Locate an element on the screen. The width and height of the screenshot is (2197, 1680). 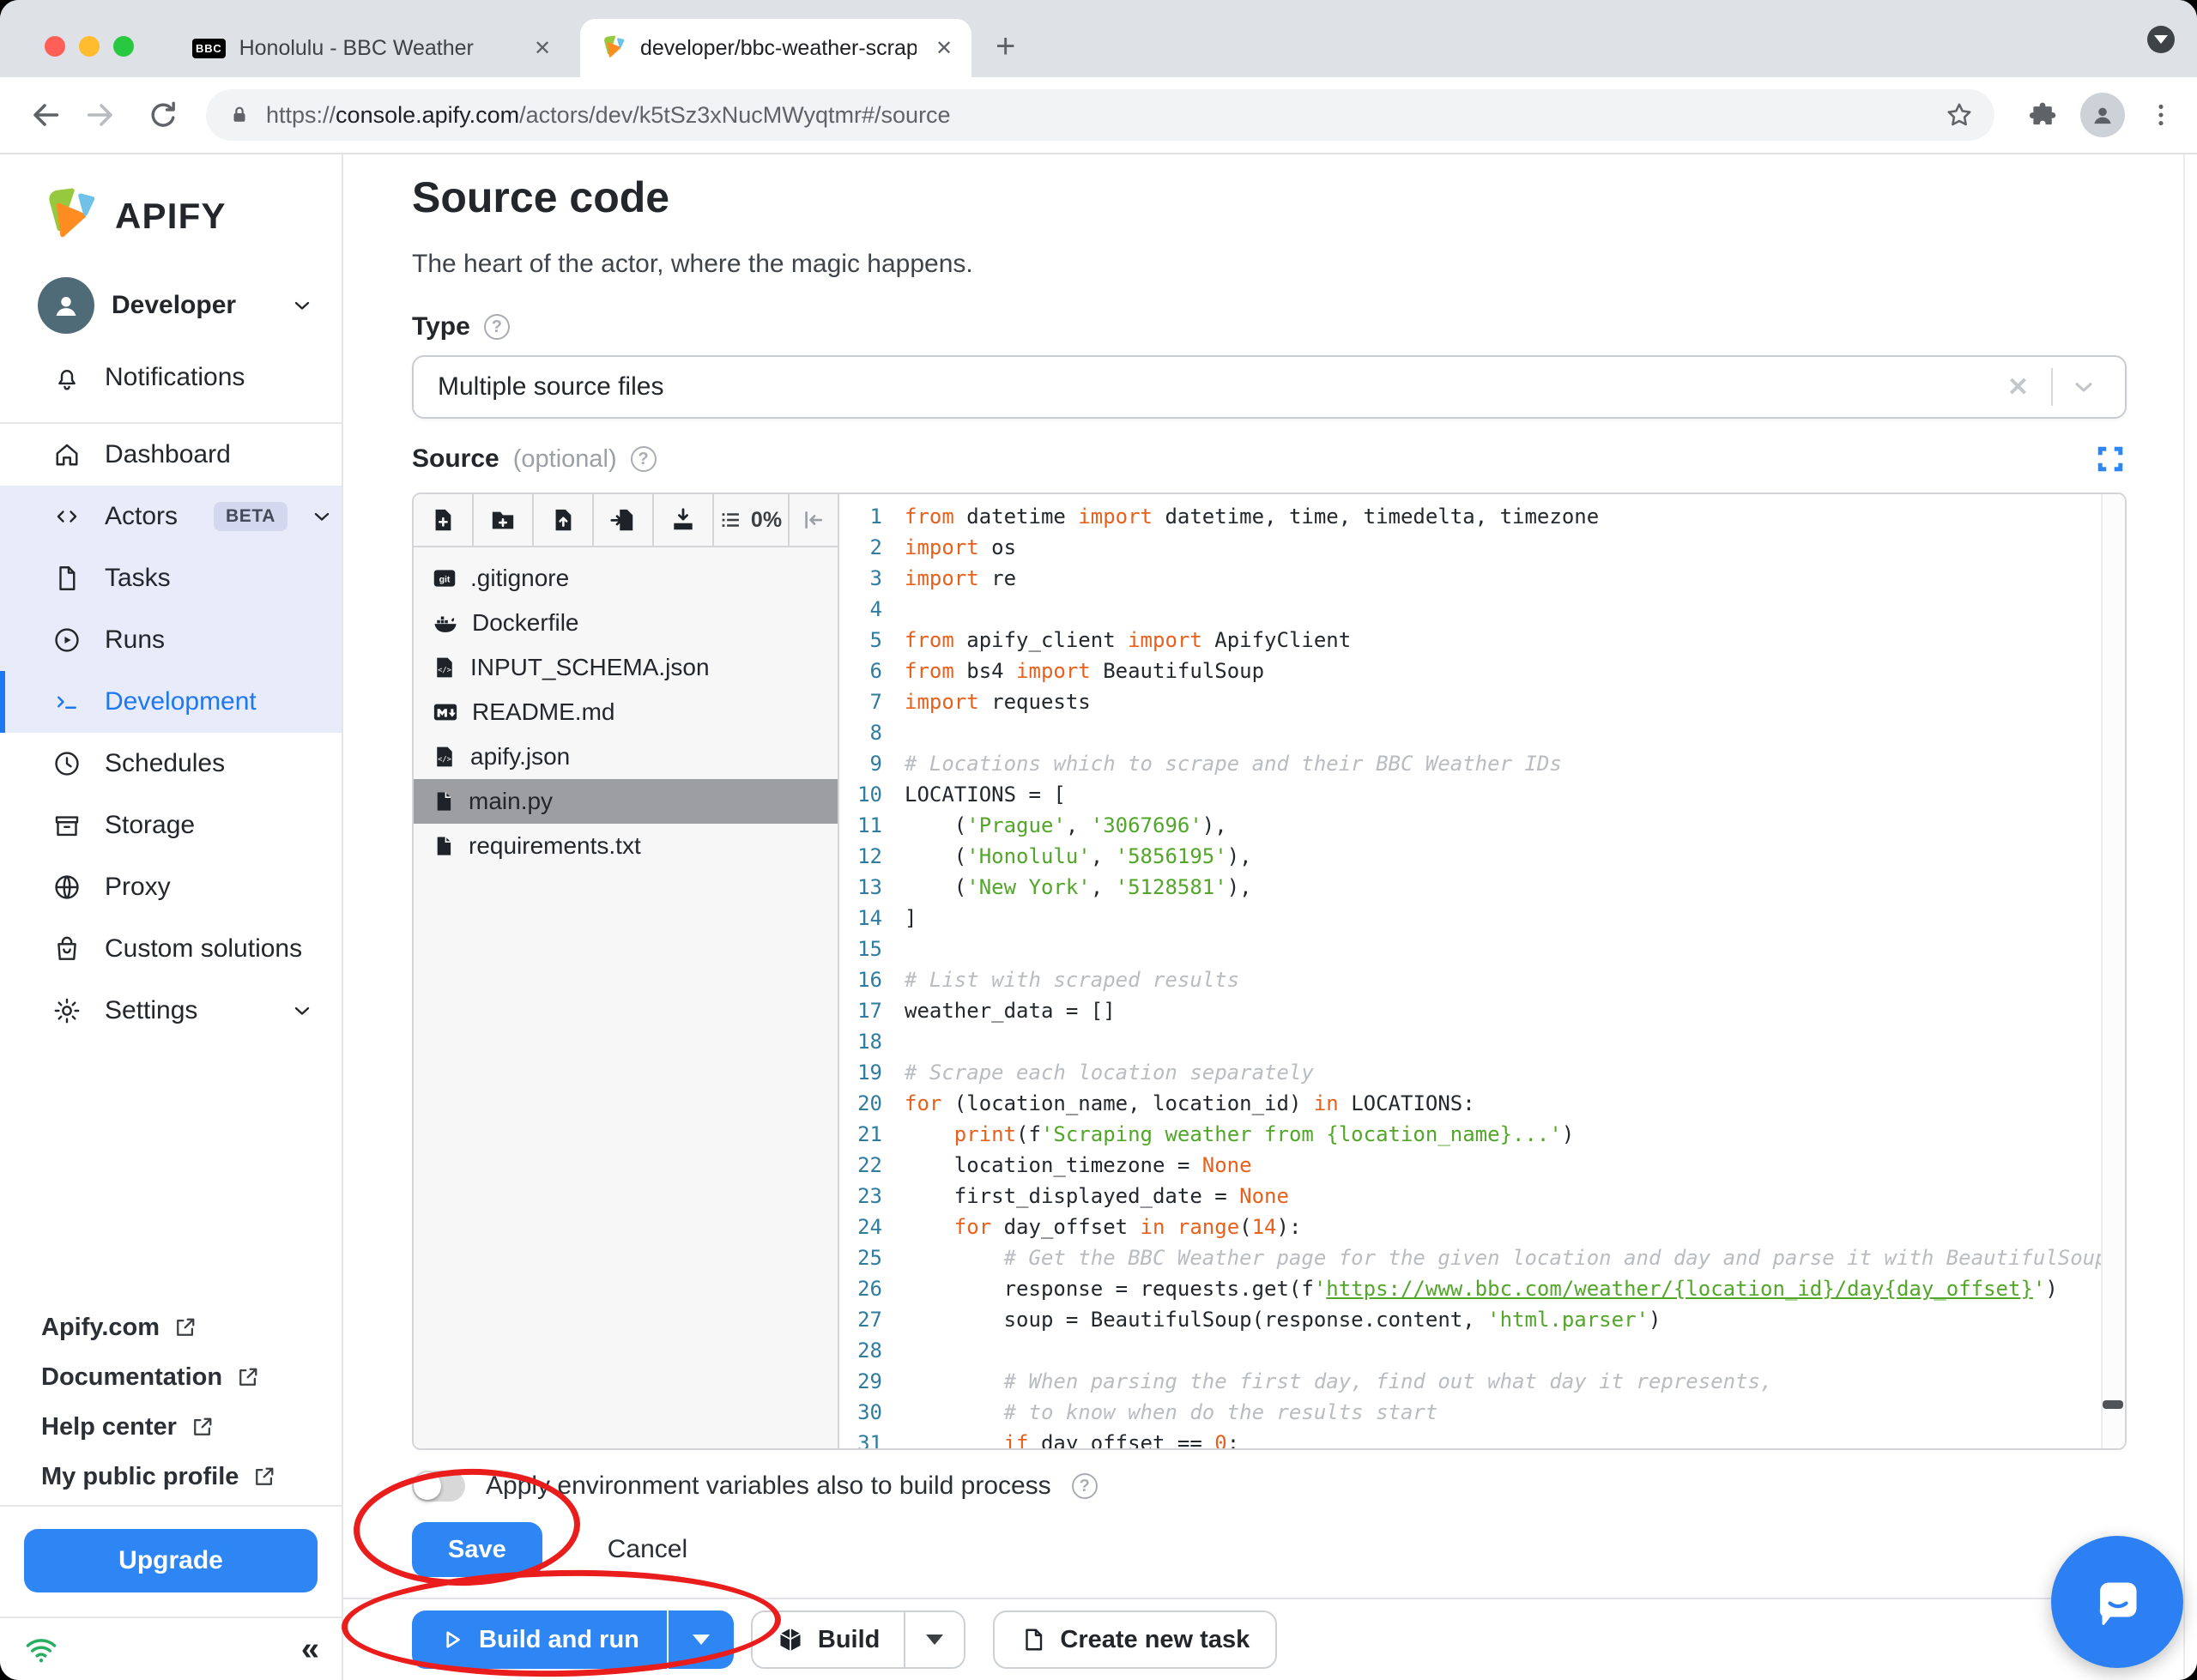
minimize-window-button is located at coordinates (89, 46).